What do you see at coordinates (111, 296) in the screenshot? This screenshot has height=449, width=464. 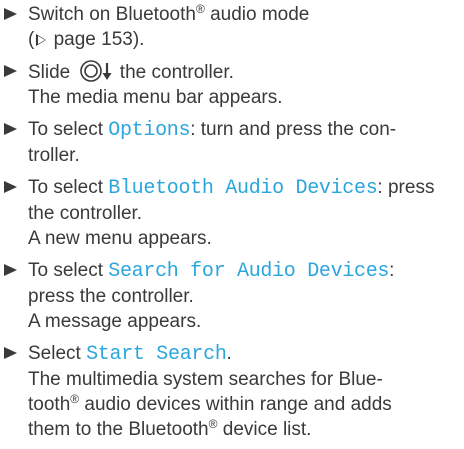 I see `step-5-line-2: press the controller.` at bounding box center [111, 296].